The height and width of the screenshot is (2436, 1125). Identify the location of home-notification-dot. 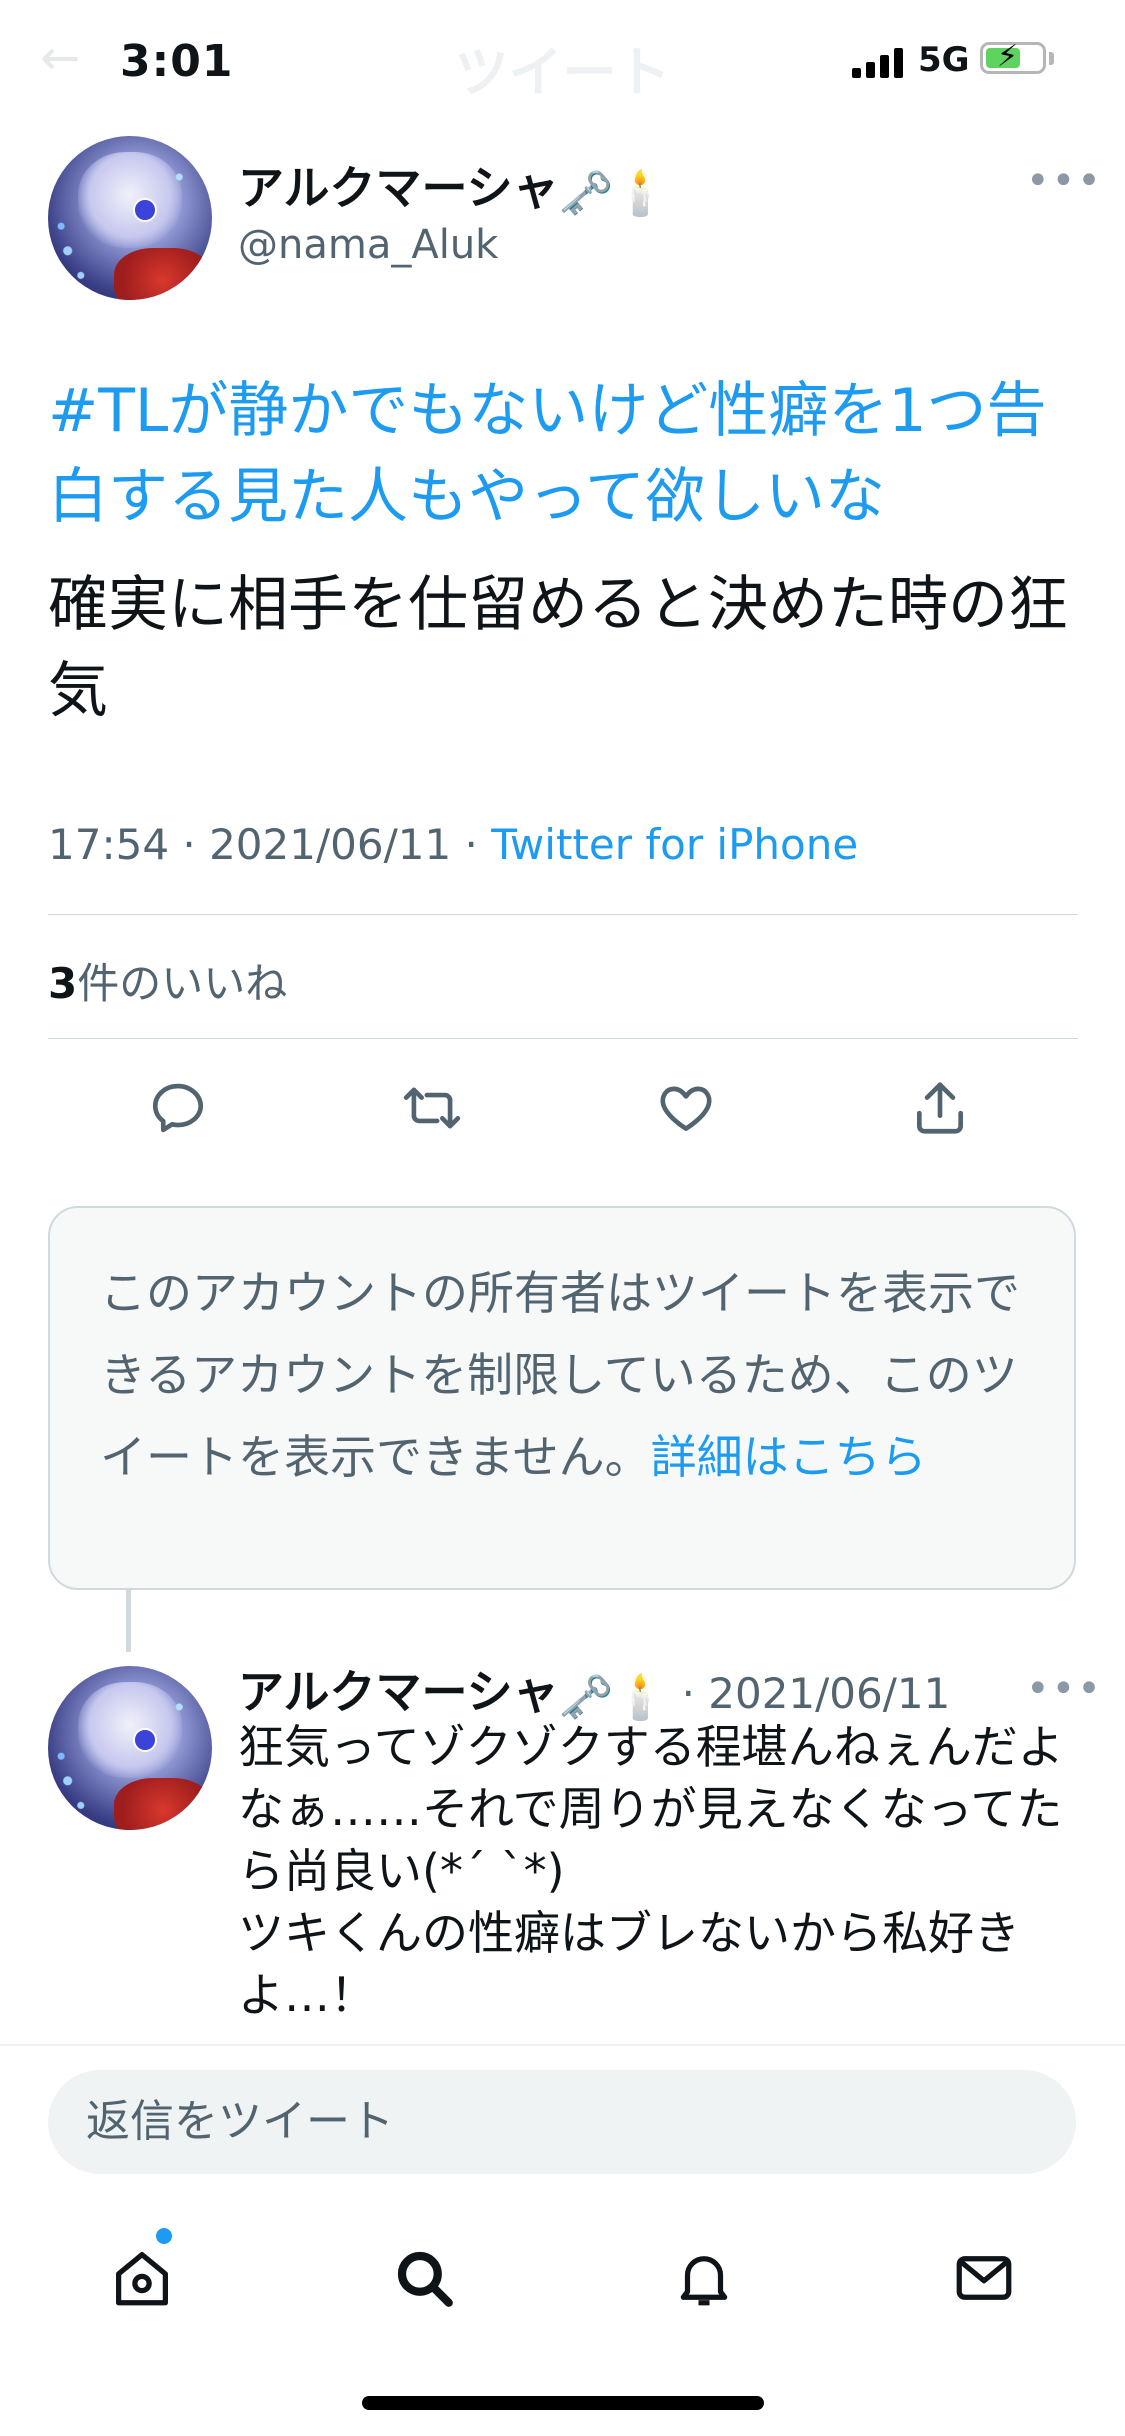
(164, 2236).